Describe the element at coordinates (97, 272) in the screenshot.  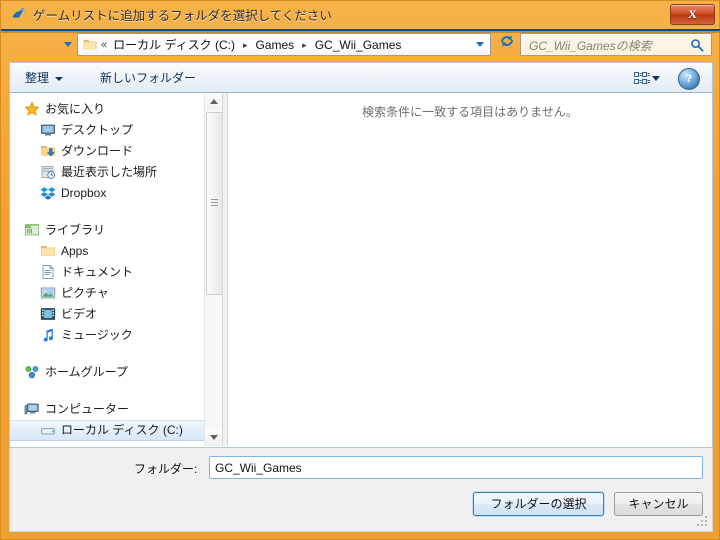
I see `sidebar-label: ドキュメント` at that location.